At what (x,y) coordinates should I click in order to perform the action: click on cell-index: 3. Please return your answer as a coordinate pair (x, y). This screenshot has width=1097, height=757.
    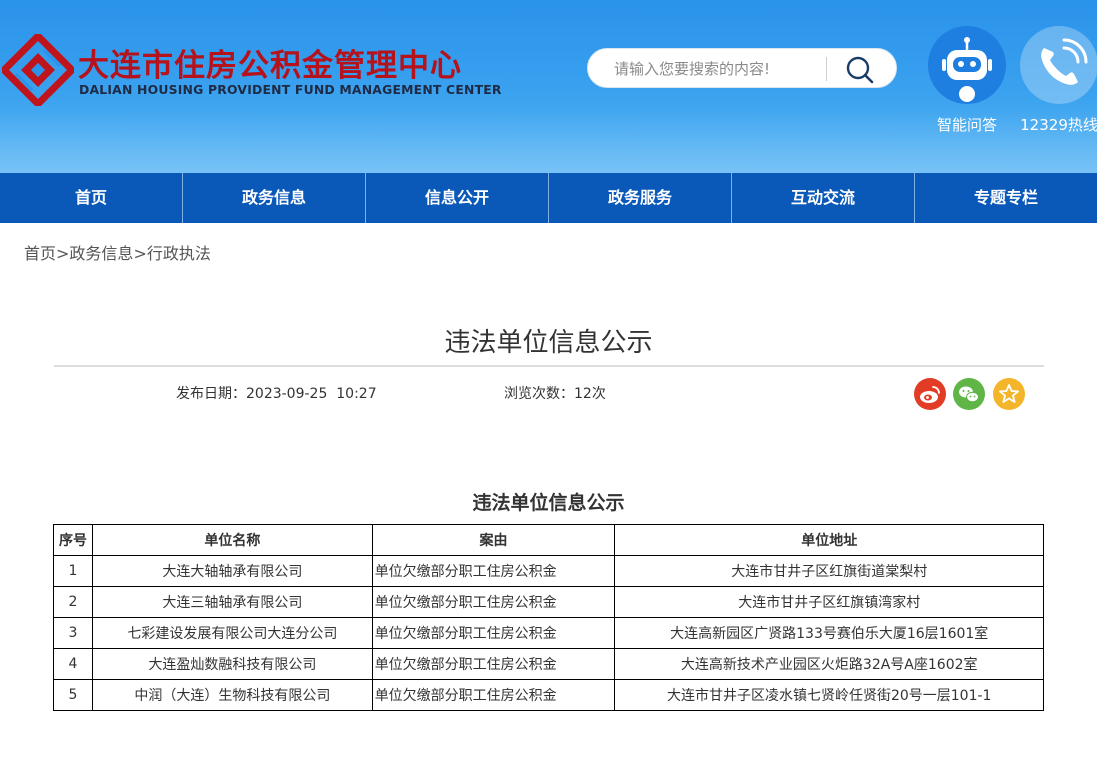
    Looking at the image, I should click on (73, 633).